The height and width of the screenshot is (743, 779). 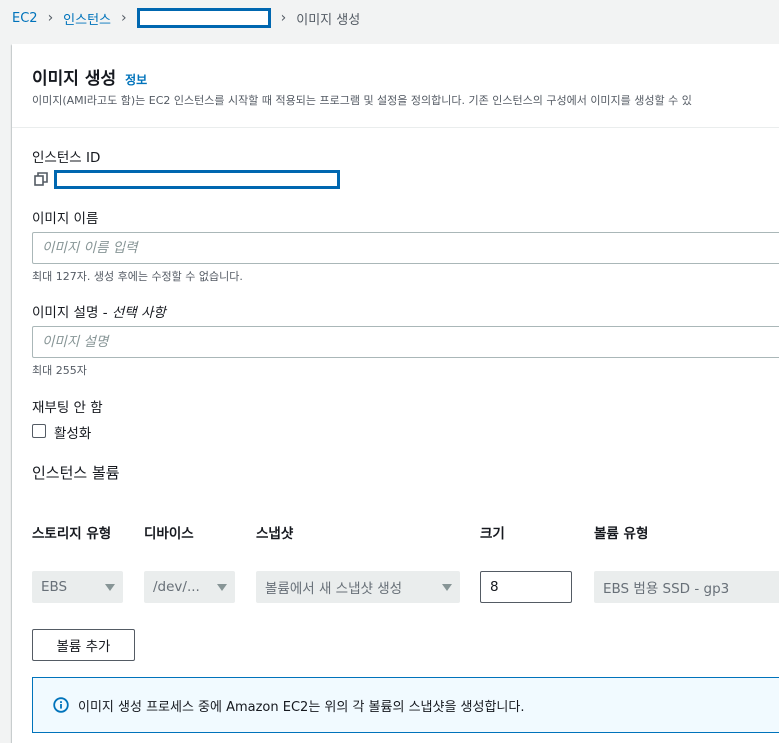 What do you see at coordinates (526, 587) in the screenshot?
I see `volume-size-input` at bounding box center [526, 587].